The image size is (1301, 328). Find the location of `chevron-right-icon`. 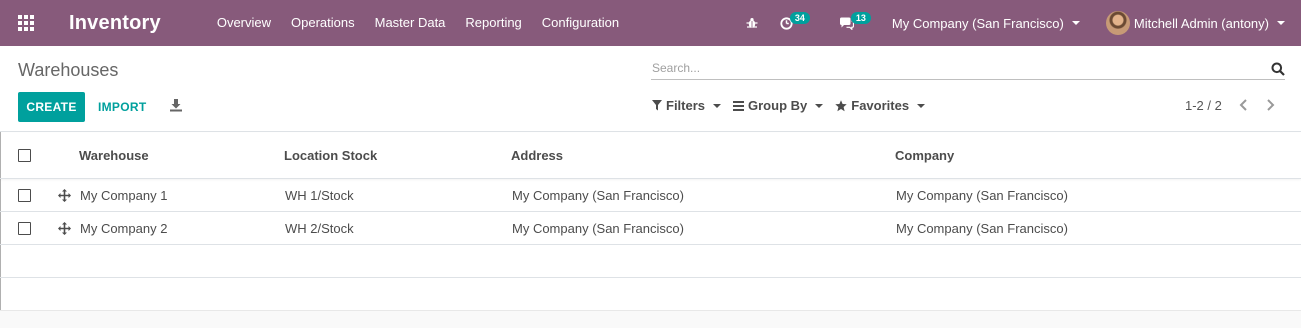

chevron-right-icon is located at coordinates (1270, 105).